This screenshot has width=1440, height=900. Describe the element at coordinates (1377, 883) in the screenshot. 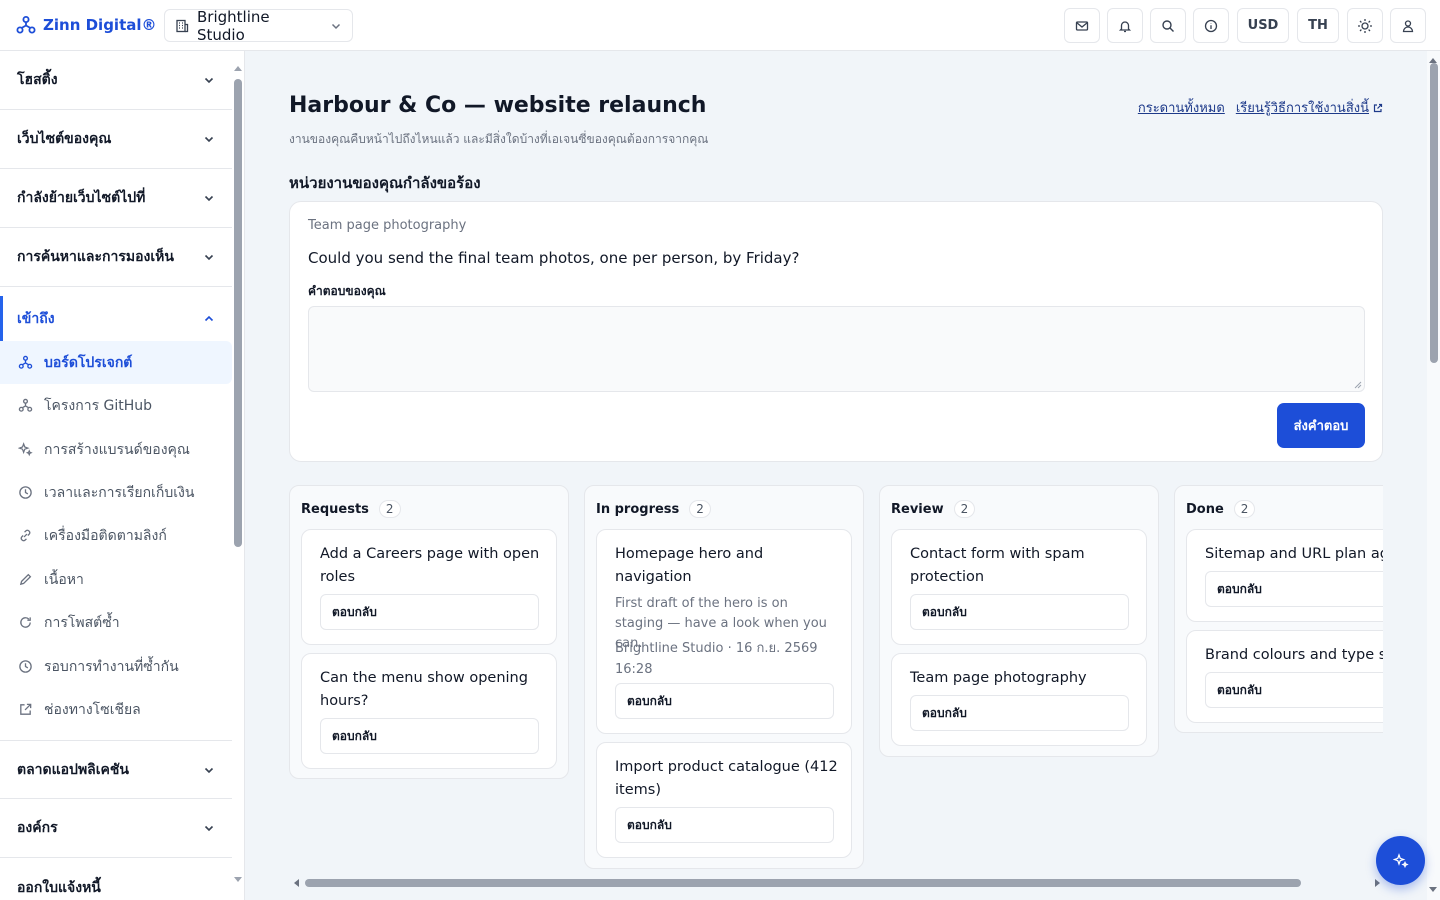

I see `scroll-right-arrow-icon` at that location.